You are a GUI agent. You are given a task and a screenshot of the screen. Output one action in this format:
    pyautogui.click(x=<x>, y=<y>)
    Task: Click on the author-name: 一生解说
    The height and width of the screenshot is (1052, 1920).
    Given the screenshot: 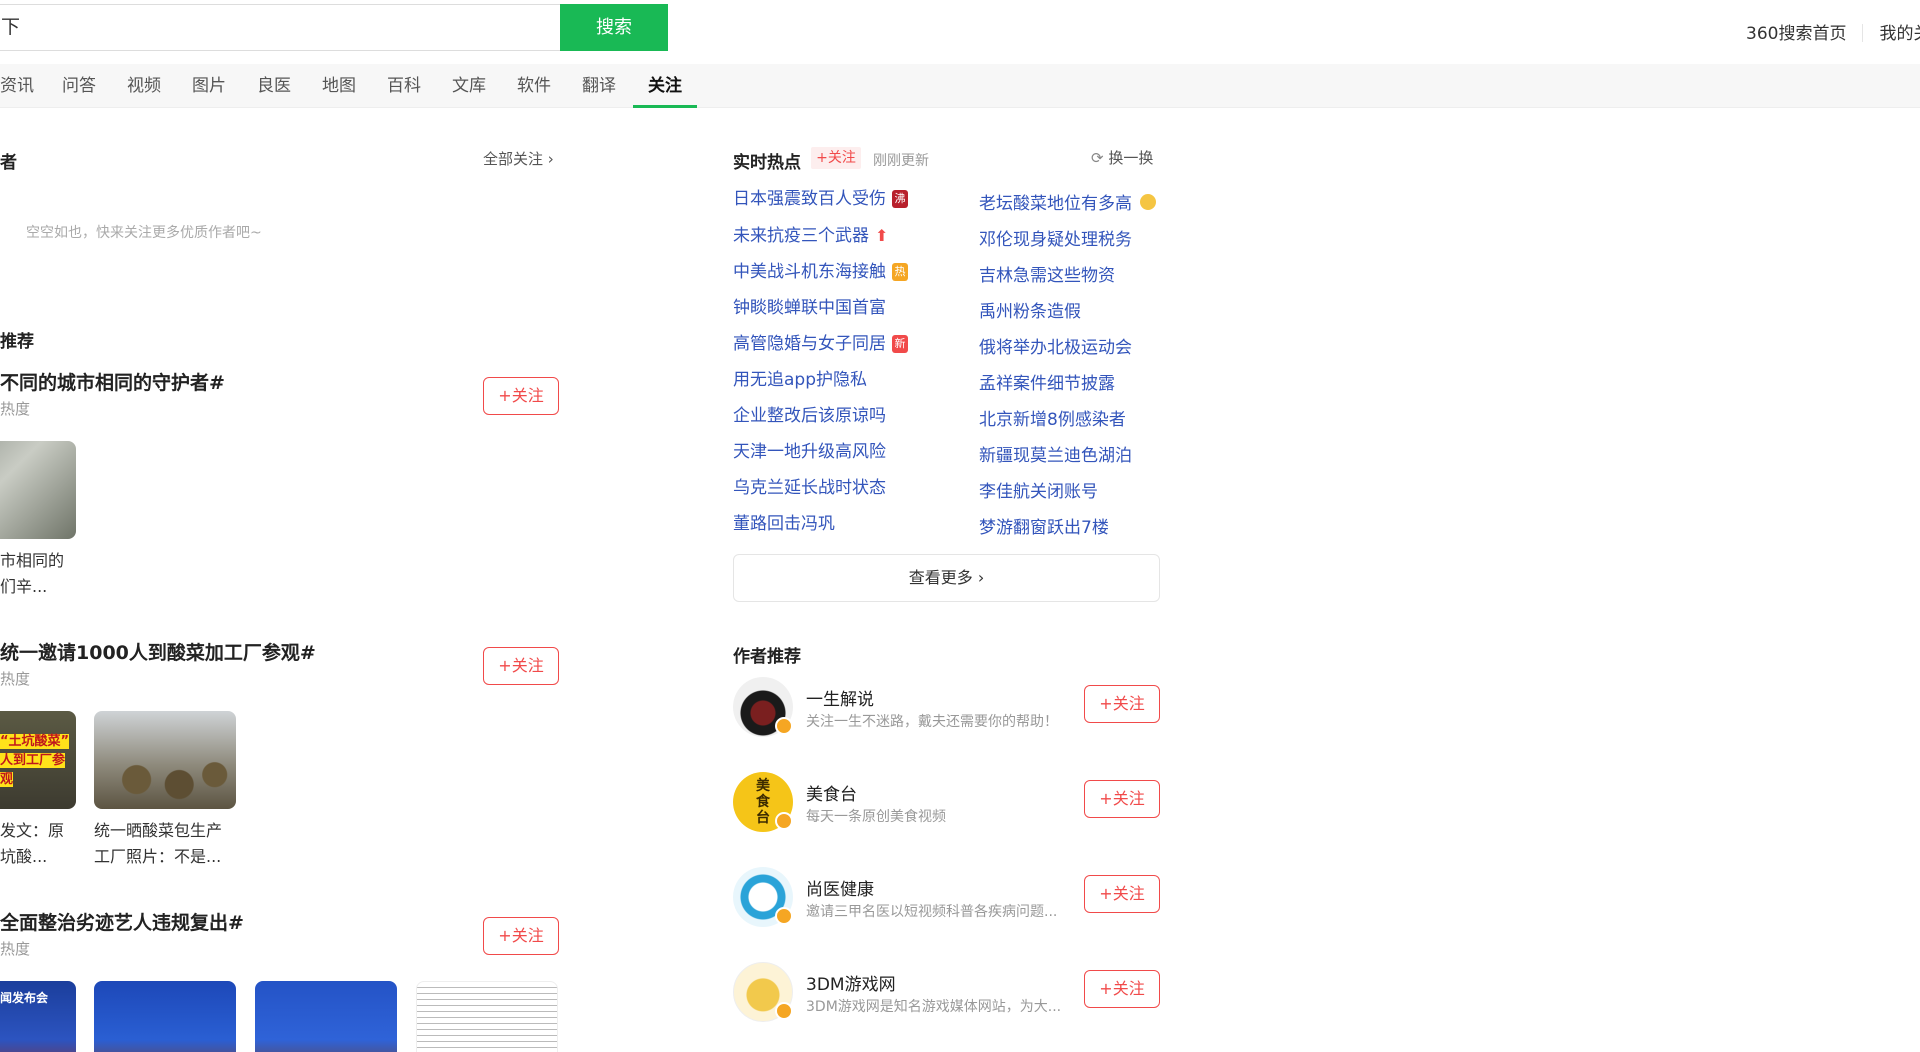 What is the action you would take?
    pyautogui.click(x=840, y=697)
    